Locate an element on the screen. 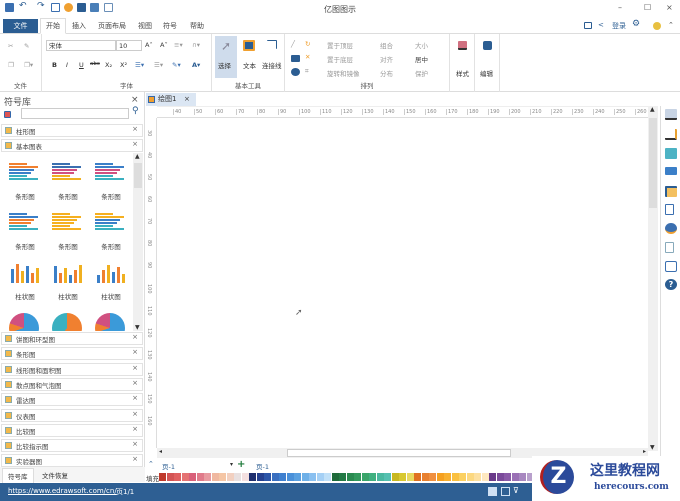 This screenshot has width=680, height=501. font-color-icon: A▾ is located at coordinates (196, 65).